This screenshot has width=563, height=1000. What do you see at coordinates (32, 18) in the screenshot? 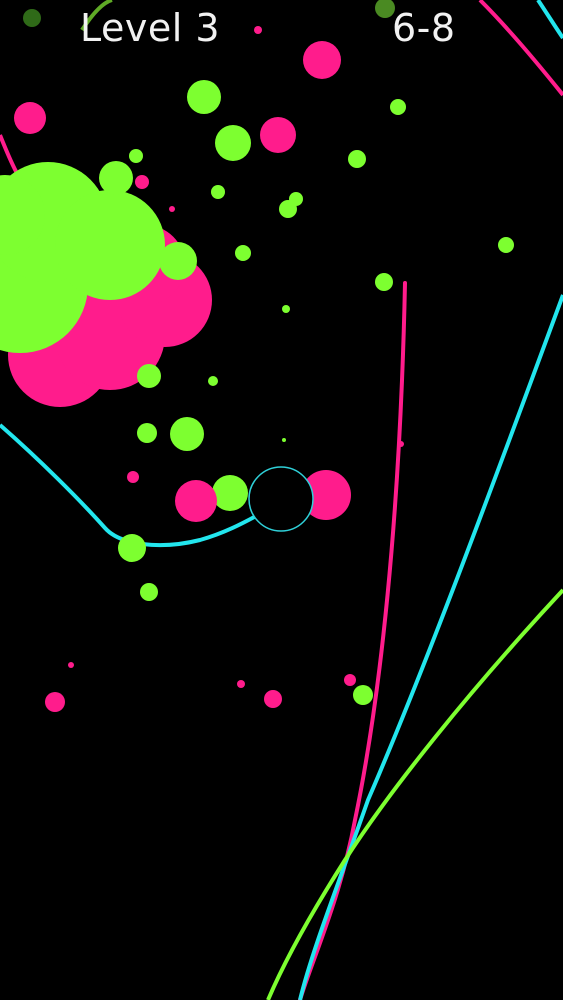
I see `green-dot` at bounding box center [32, 18].